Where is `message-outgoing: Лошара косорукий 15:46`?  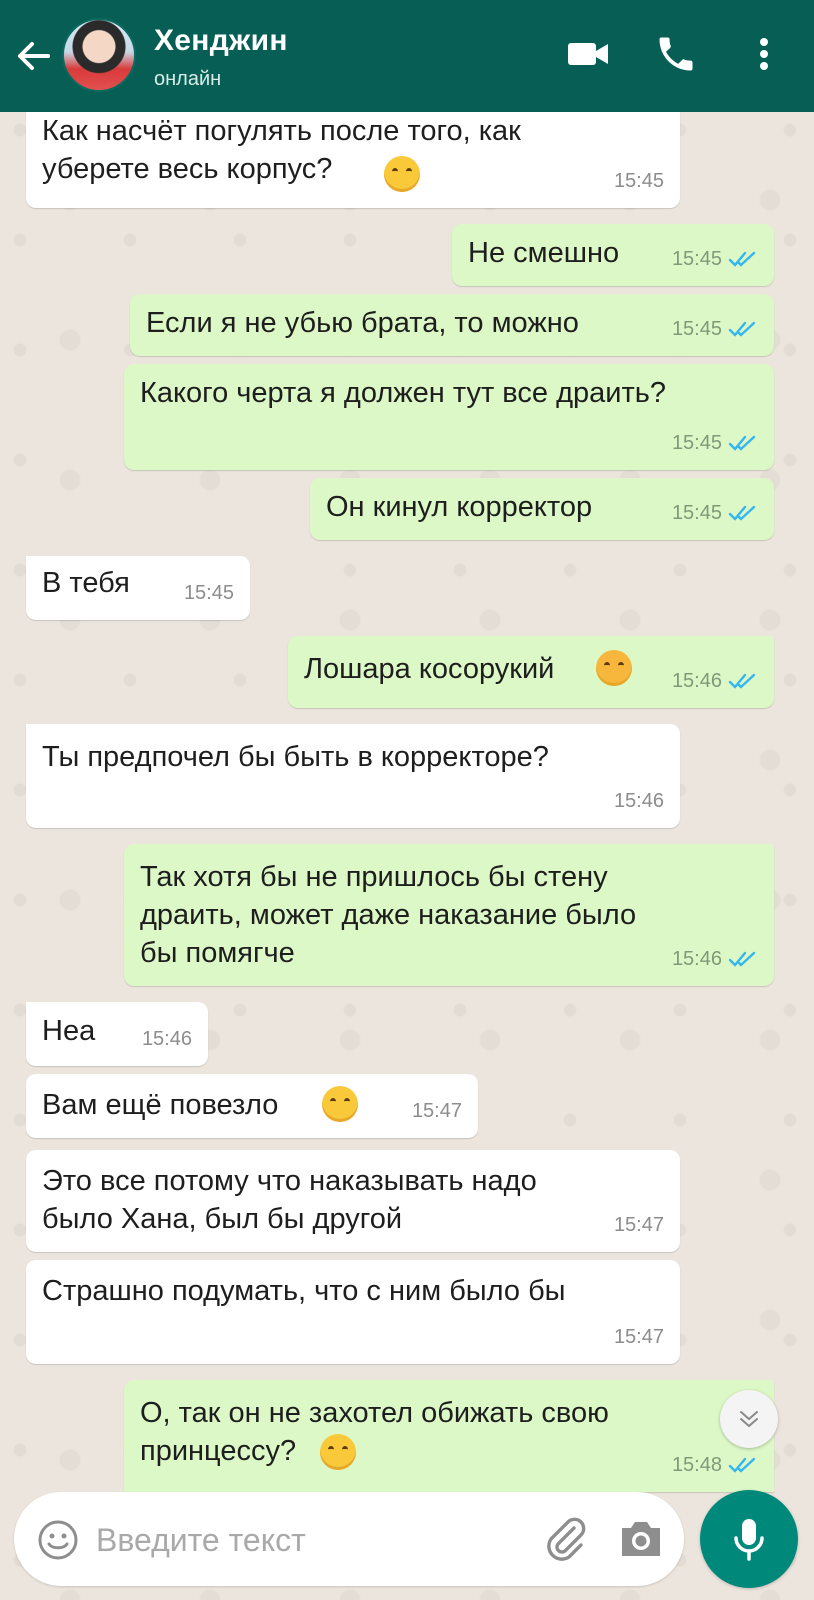
message-outgoing: Лошара косорукий 15:46 is located at coordinates (531, 672).